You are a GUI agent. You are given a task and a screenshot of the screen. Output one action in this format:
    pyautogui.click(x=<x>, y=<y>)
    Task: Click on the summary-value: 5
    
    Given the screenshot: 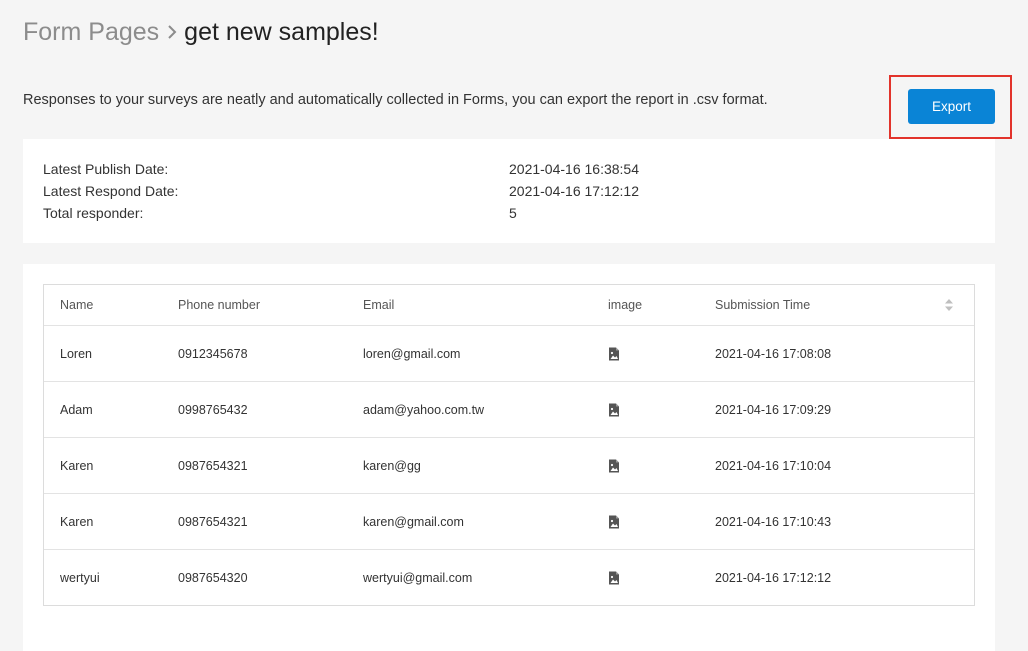 What is the action you would take?
    pyautogui.click(x=513, y=213)
    